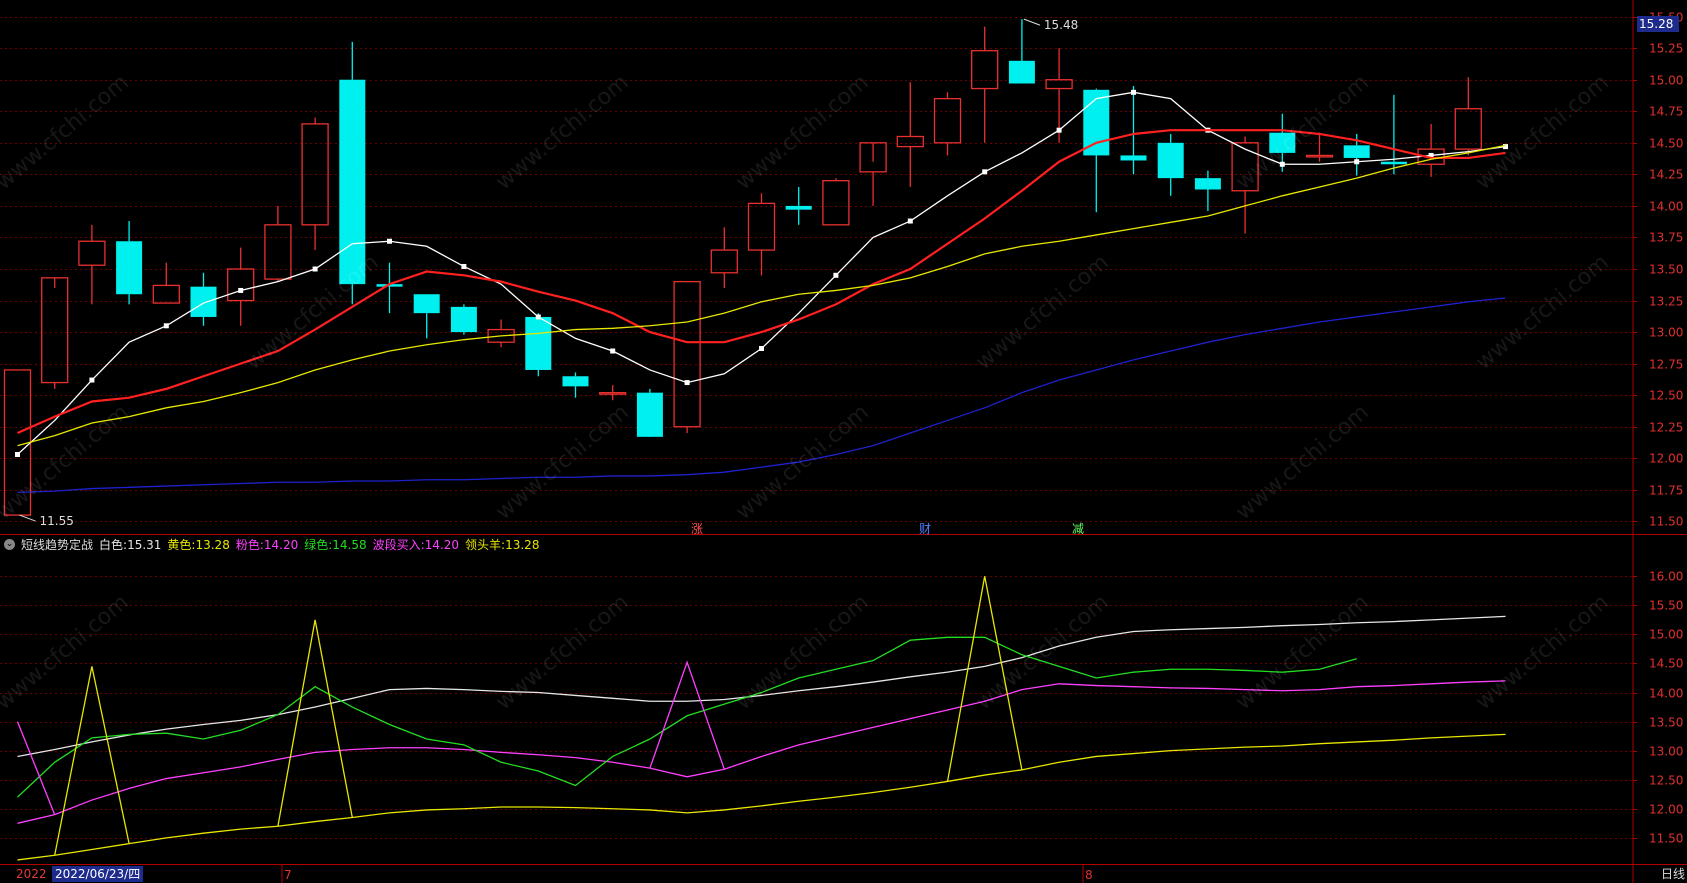 The height and width of the screenshot is (883, 1687). Describe the element at coordinates (1666, 491) in the screenshot. I see `price-tick-label: 11.75` at that location.